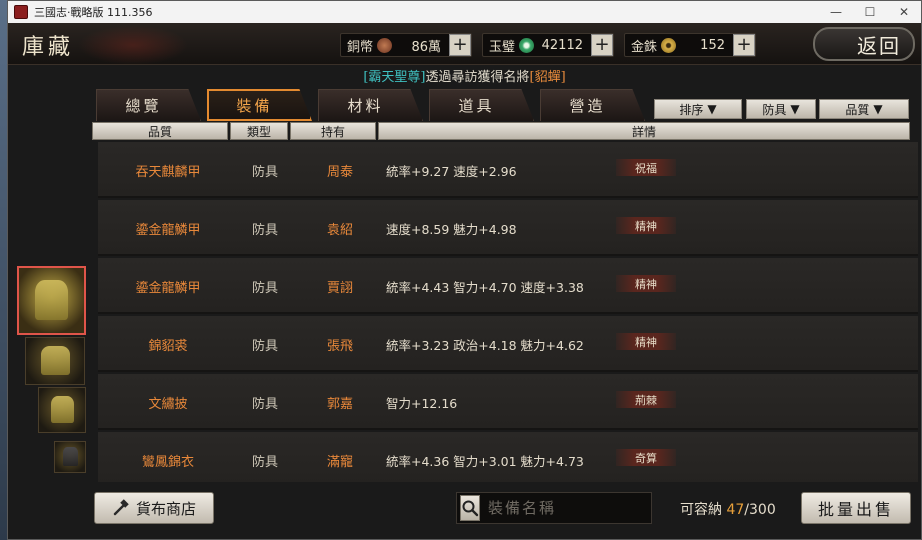  I want to click on cloud-ornament, so click(133, 45).